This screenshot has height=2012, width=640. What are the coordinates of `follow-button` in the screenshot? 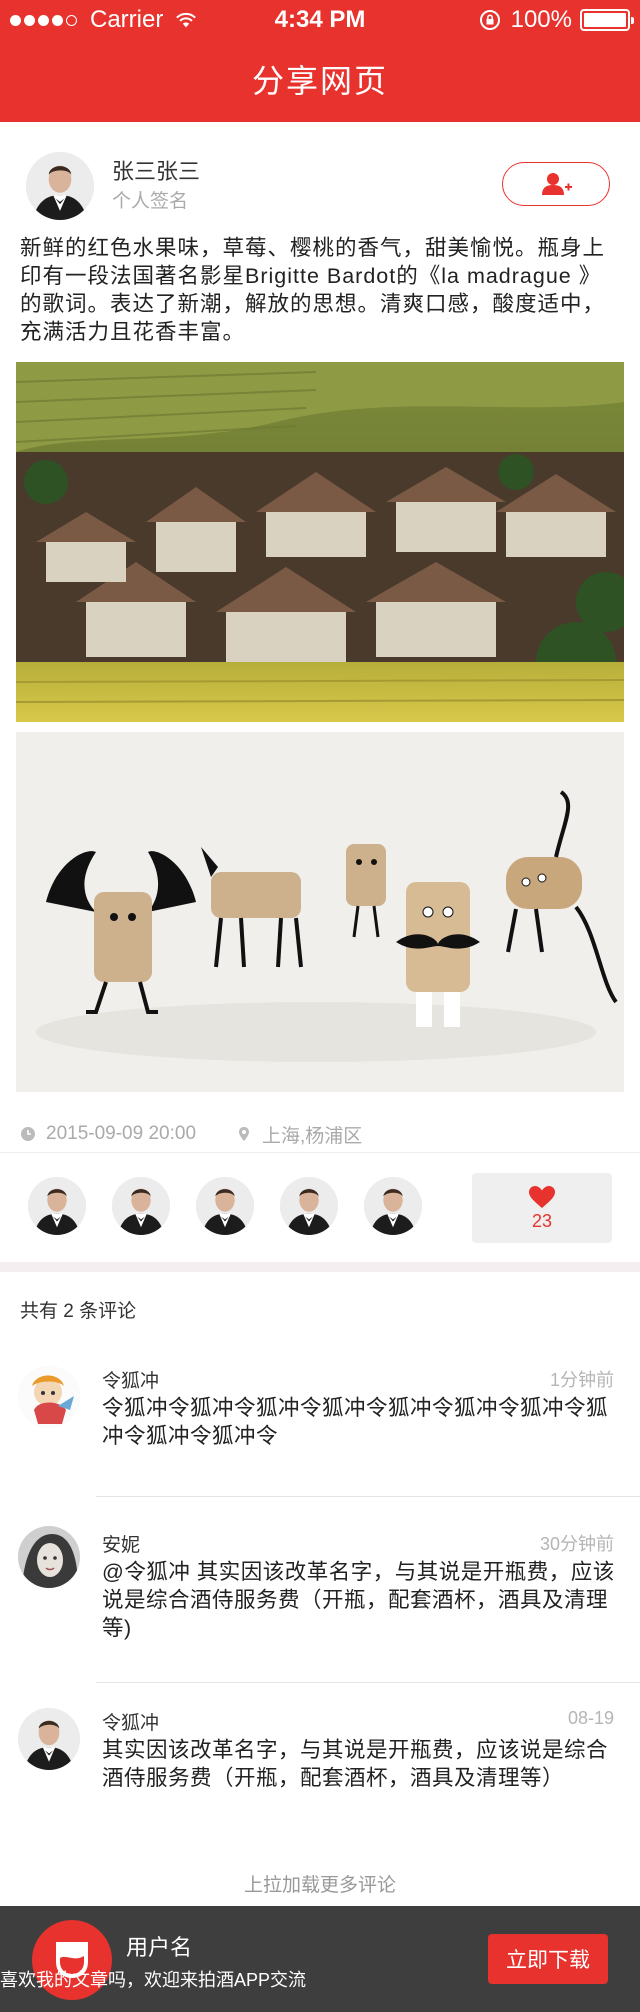 It's located at (556, 184).